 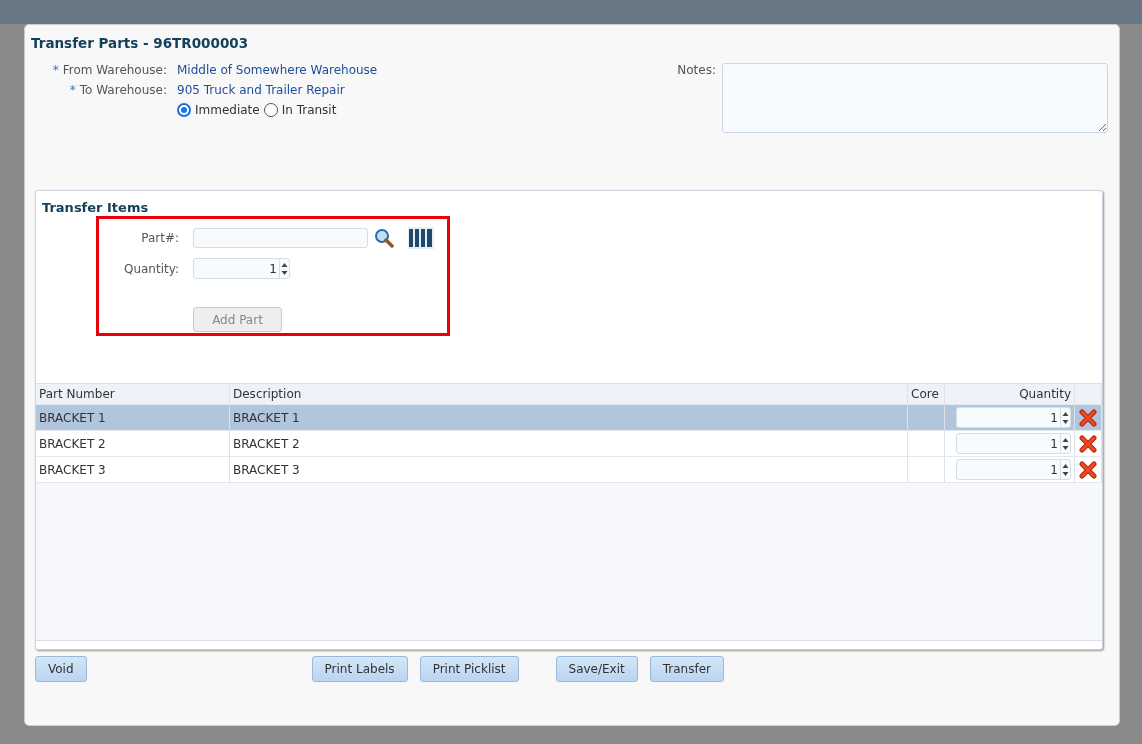 What do you see at coordinates (384, 238) in the screenshot?
I see `search-icon` at bounding box center [384, 238].